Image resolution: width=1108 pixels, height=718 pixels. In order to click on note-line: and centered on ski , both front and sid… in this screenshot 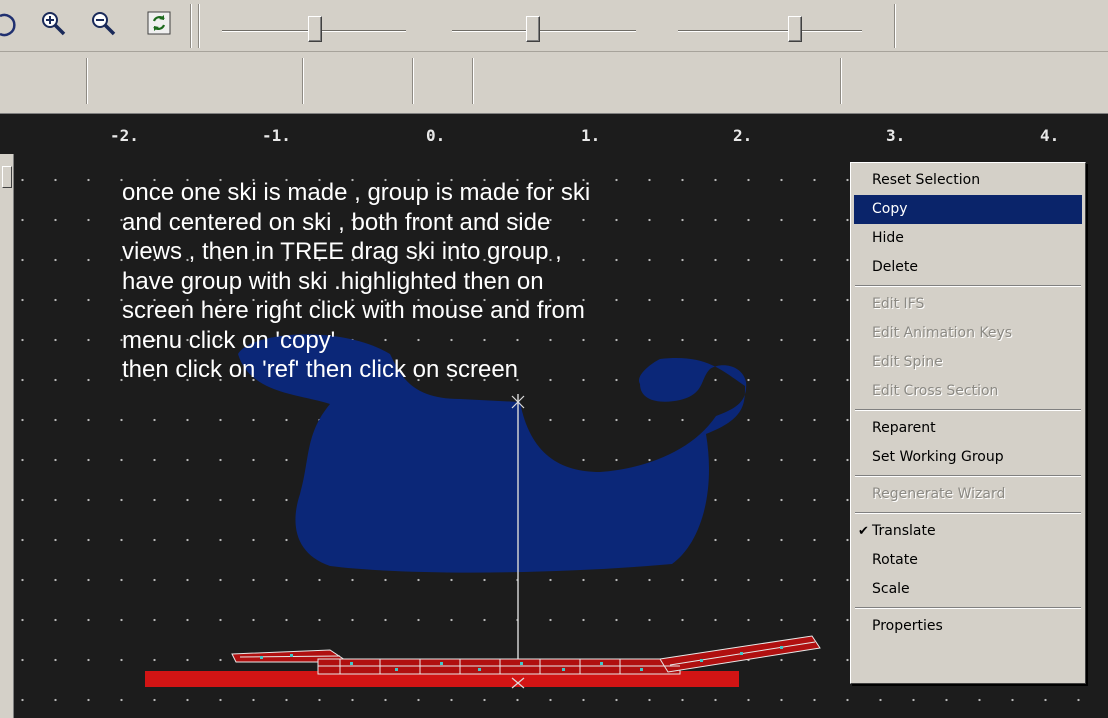, I will do `click(336, 222)`.